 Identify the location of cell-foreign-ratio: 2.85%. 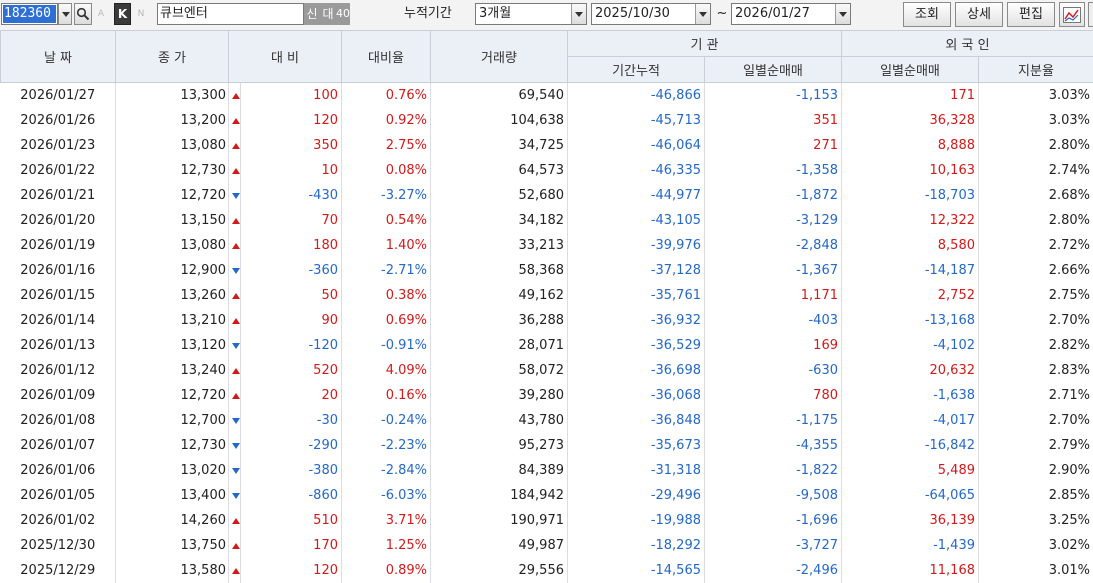
(1036, 495).